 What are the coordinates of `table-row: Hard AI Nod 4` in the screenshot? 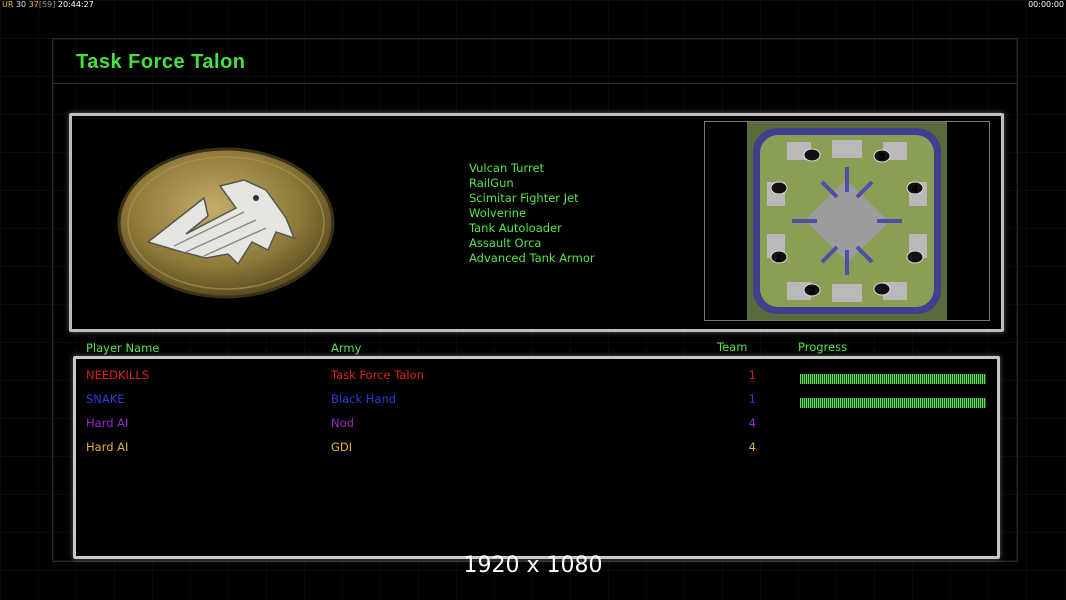 It's located at (536, 425).